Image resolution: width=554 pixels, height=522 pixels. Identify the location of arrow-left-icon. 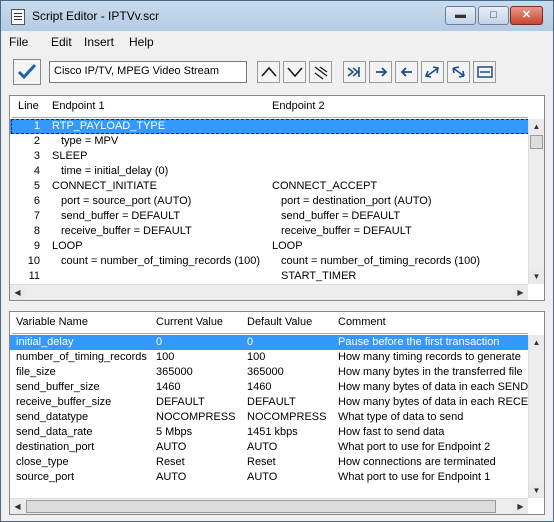
(406, 72).